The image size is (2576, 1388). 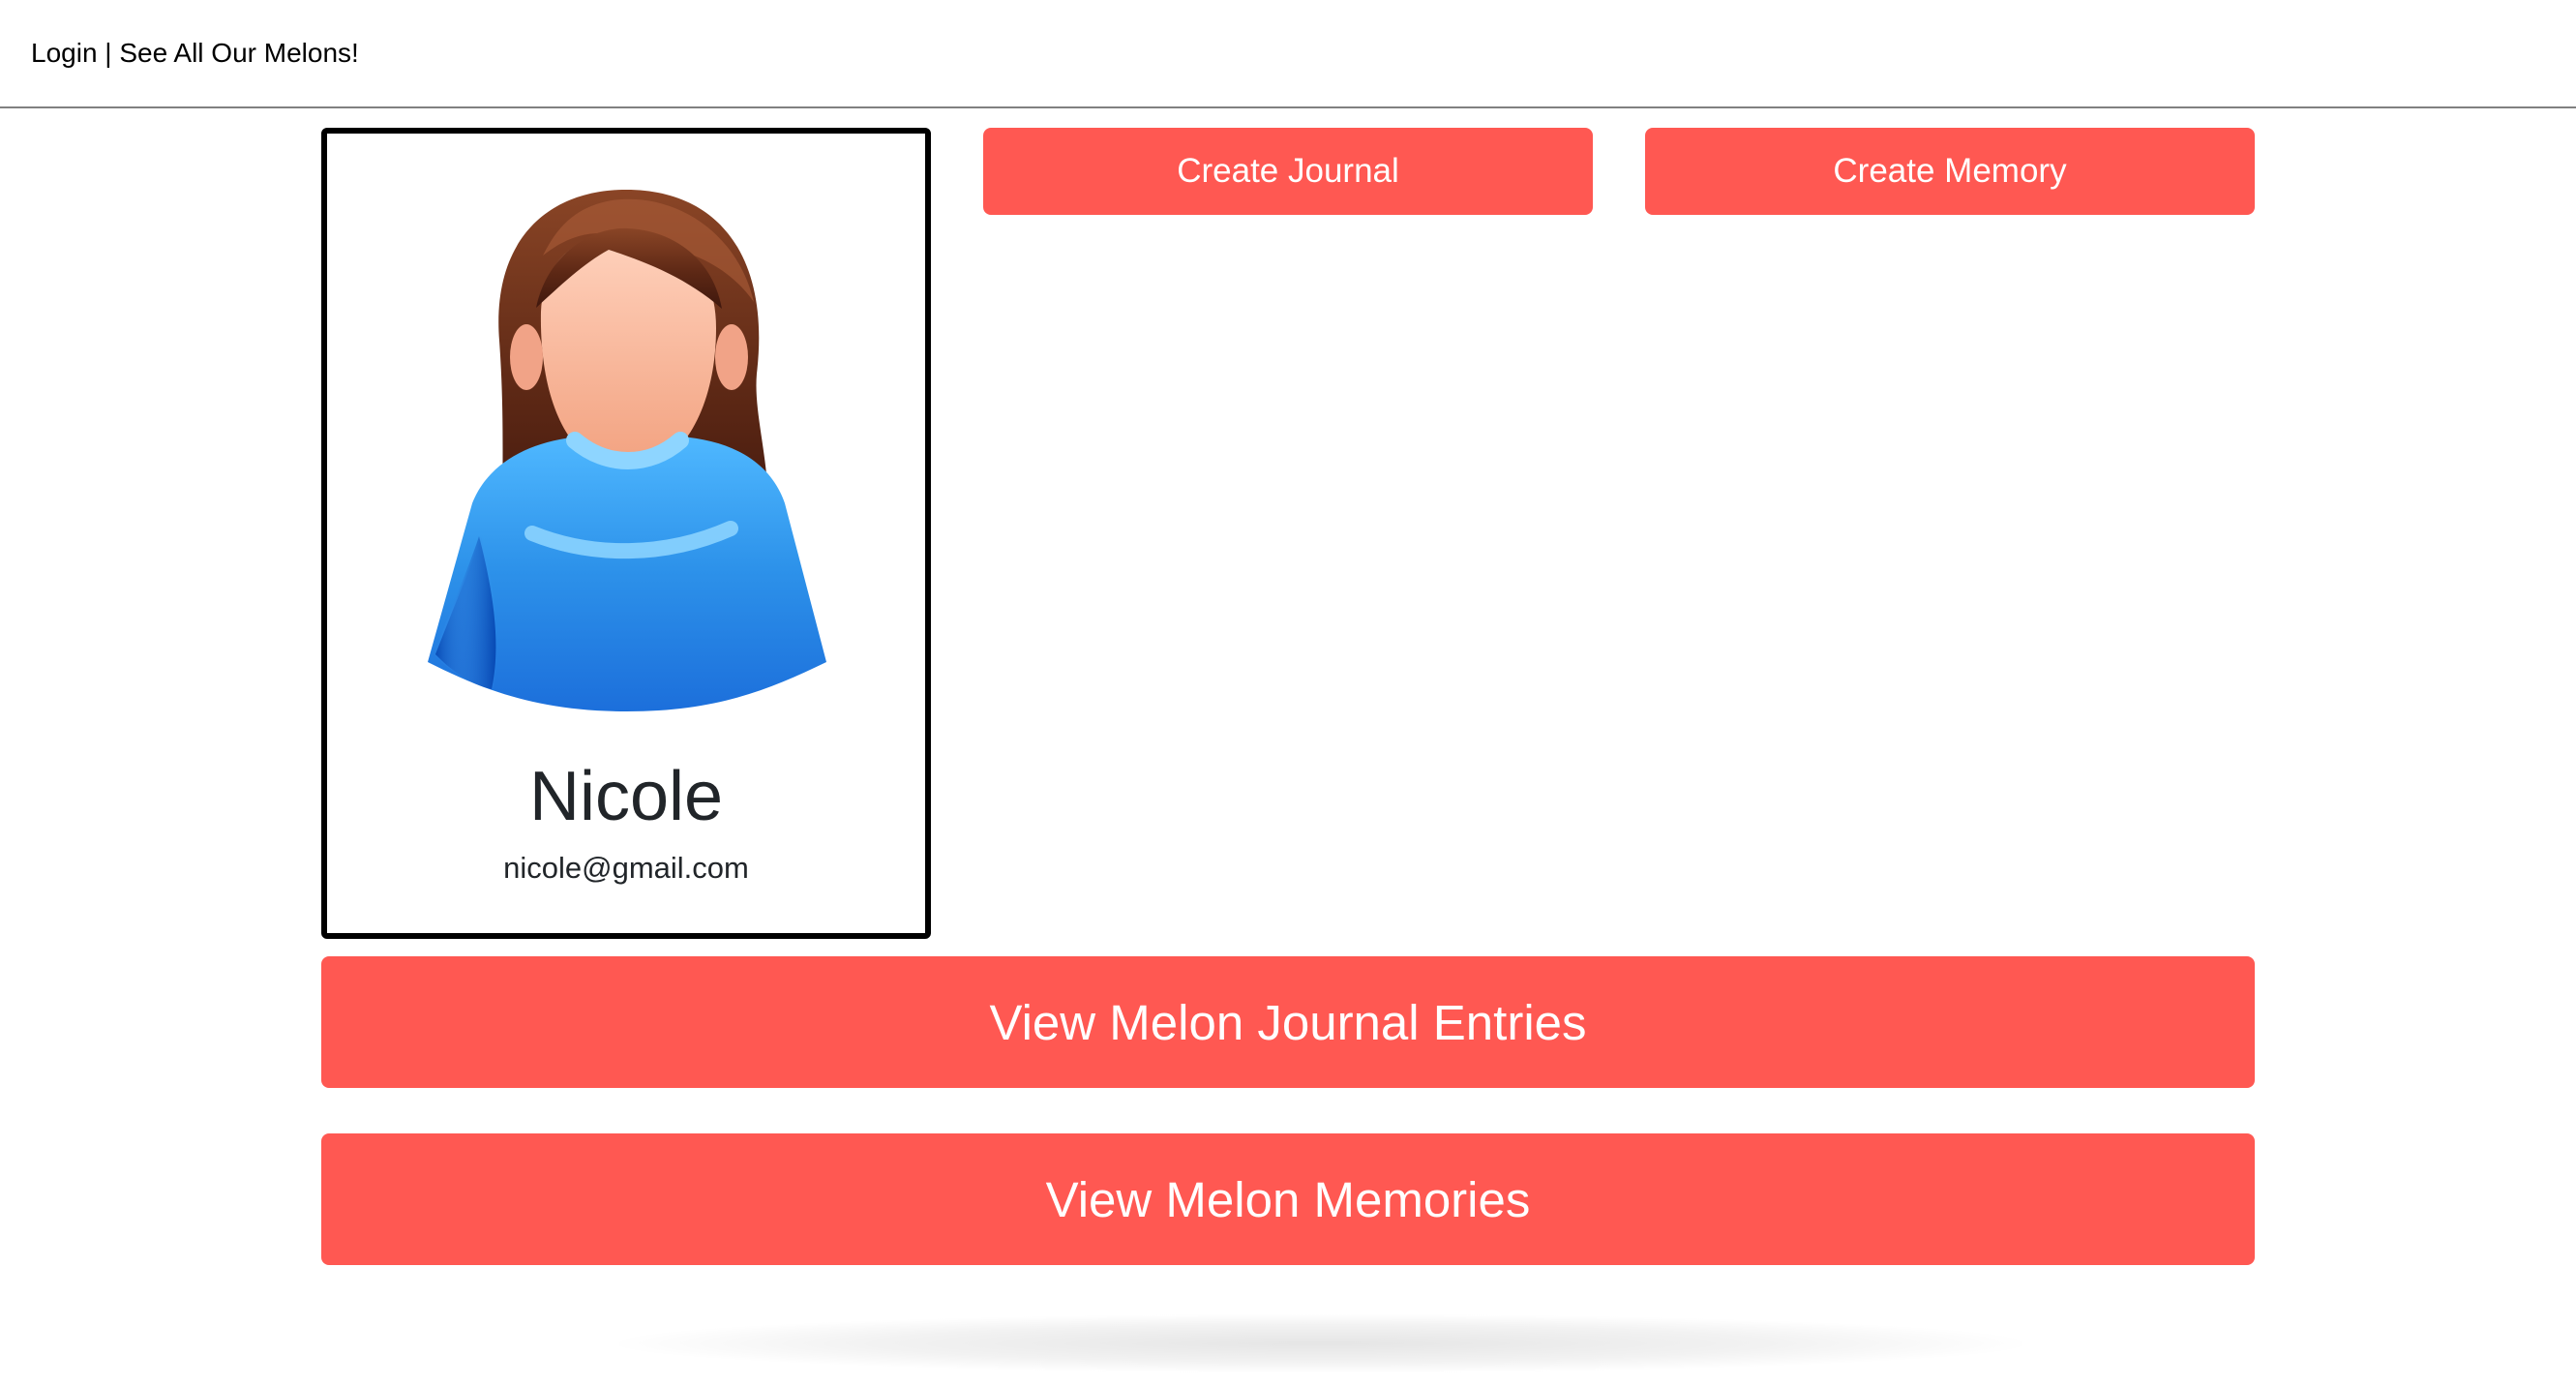 What do you see at coordinates (1288, 171) in the screenshot?
I see `create-journal-button: Create Journal` at bounding box center [1288, 171].